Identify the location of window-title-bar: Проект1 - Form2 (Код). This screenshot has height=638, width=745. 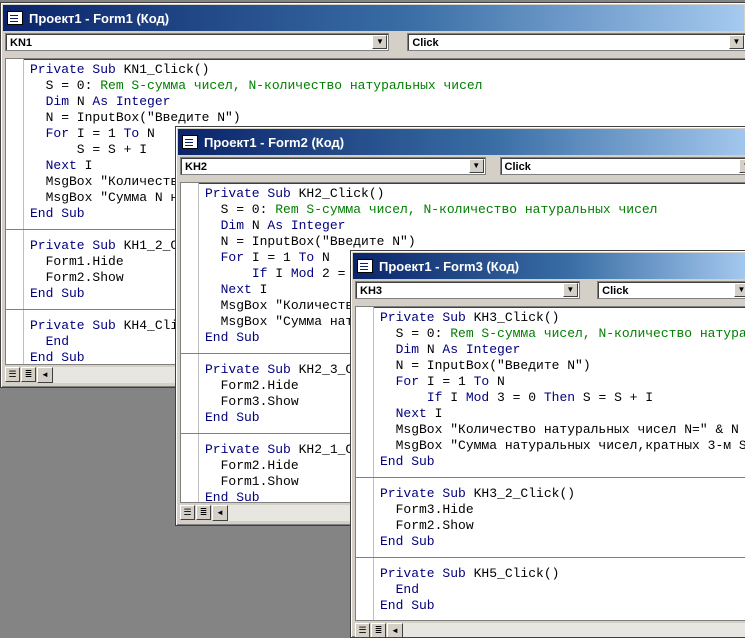
(461, 142).